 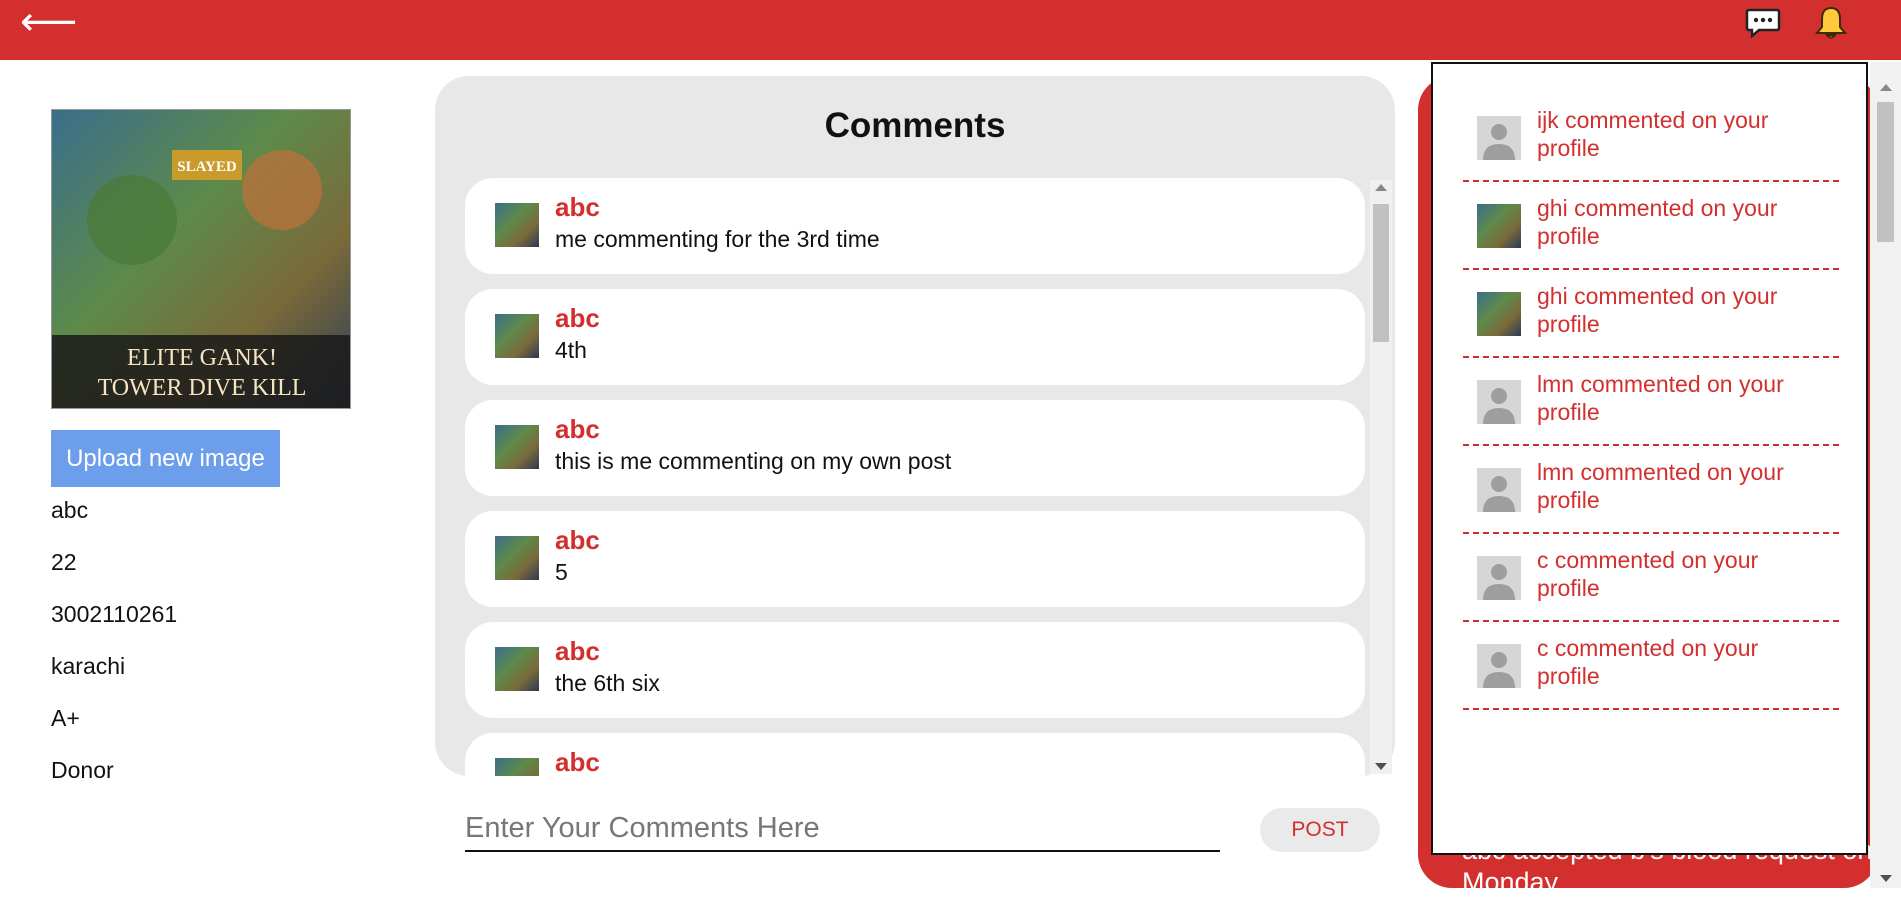 What do you see at coordinates (165, 458) in the screenshot?
I see `upload-image-button: Upload new image` at bounding box center [165, 458].